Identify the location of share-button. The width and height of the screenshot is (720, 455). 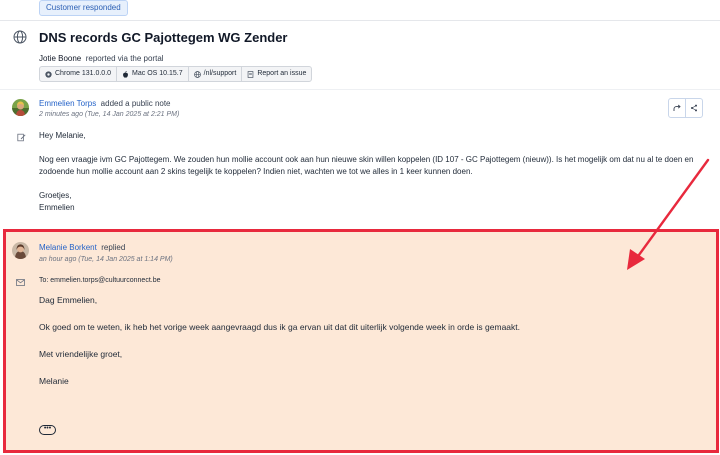
(694, 108).